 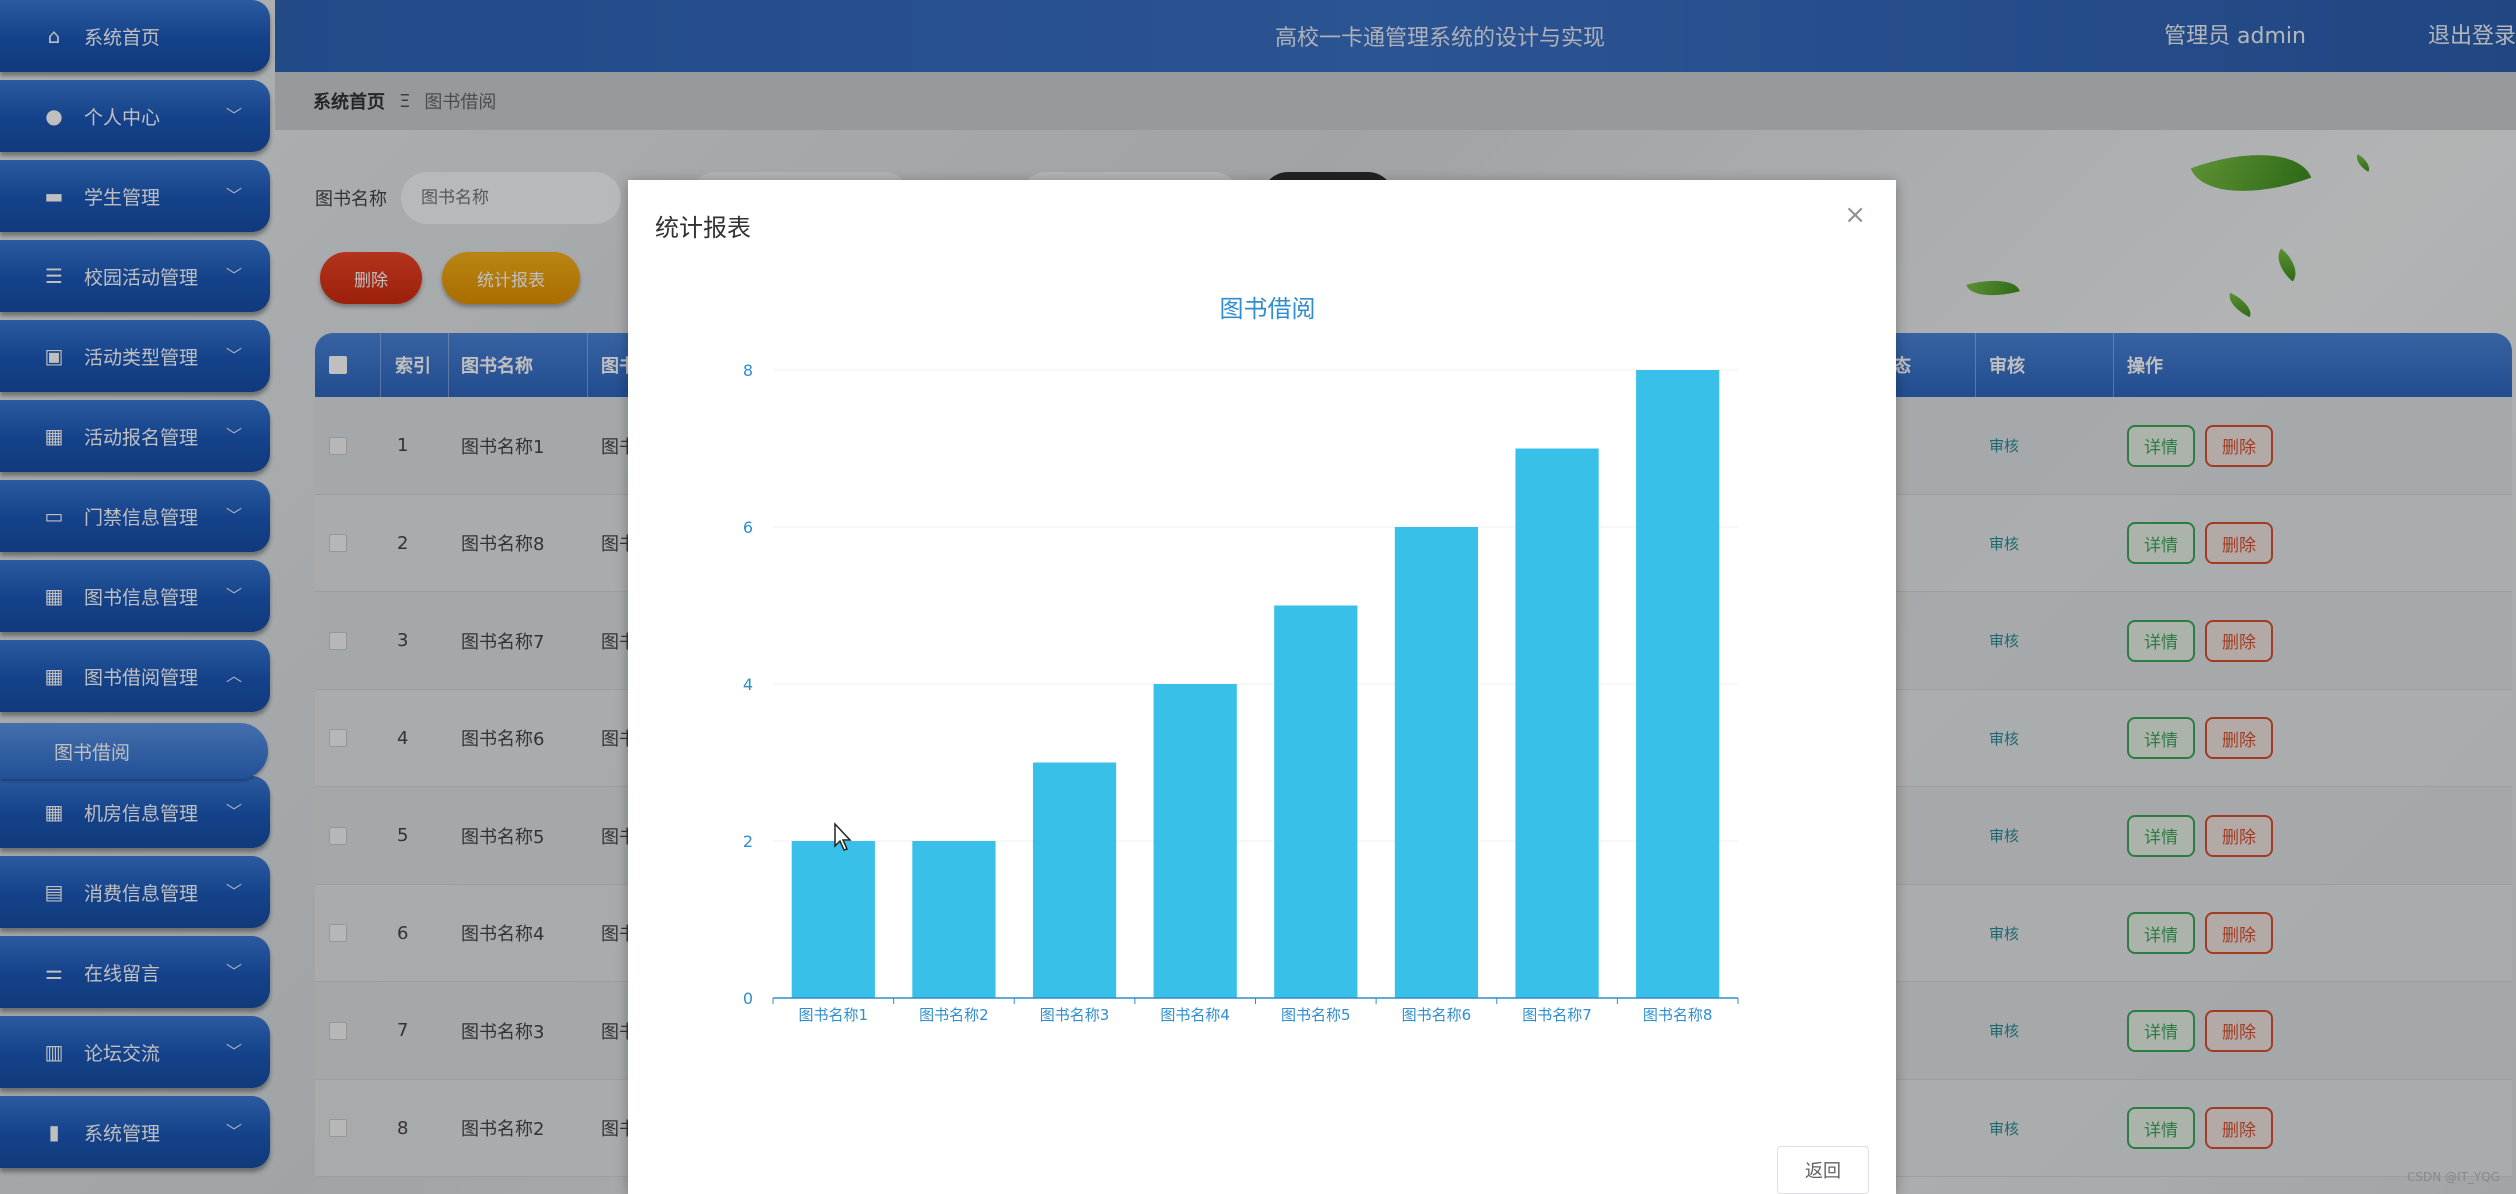 I want to click on bar-图书名称1, so click(x=833, y=919).